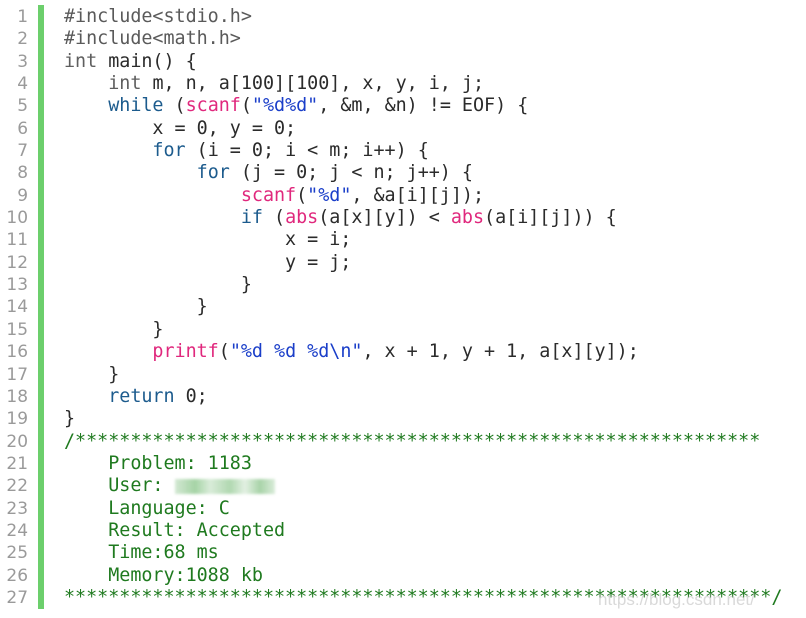 The height and width of the screenshot is (618, 806). What do you see at coordinates (296, 352) in the screenshot?
I see `token-str: "%d %d %d\n"` at bounding box center [296, 352].